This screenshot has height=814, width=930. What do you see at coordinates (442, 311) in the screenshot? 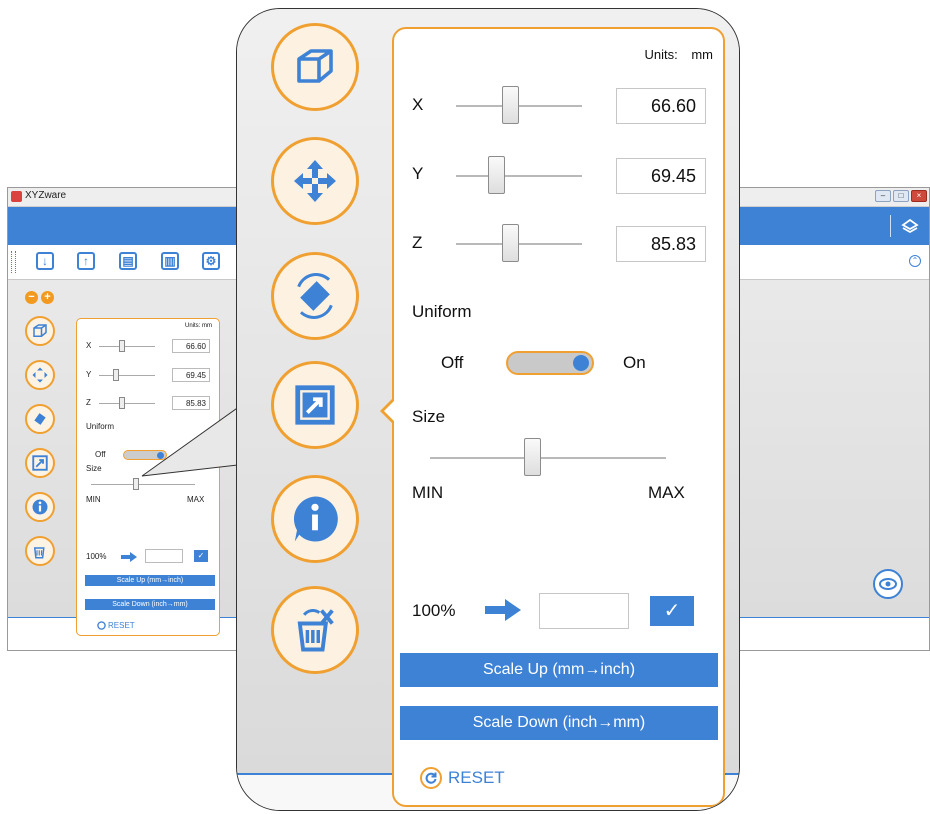
I see `uniform-label: Uniform` at bounding box center [442, 311].